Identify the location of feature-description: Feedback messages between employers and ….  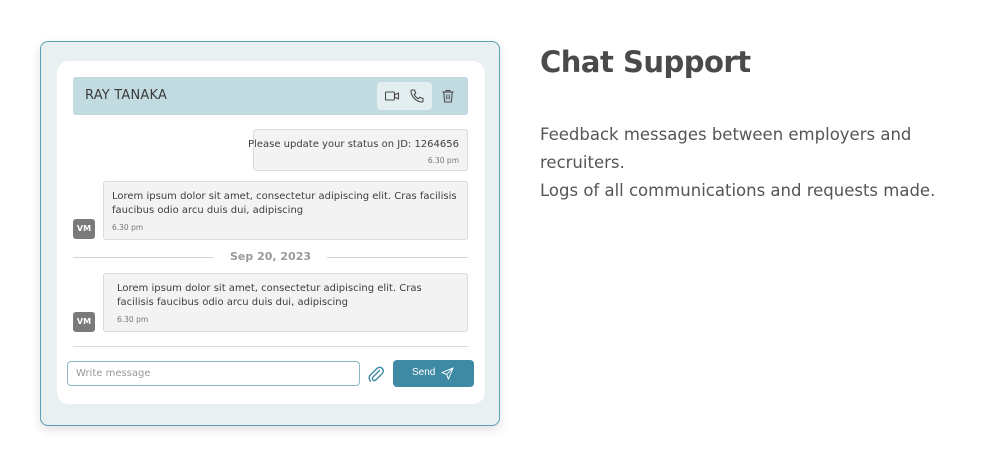
(760, 163).